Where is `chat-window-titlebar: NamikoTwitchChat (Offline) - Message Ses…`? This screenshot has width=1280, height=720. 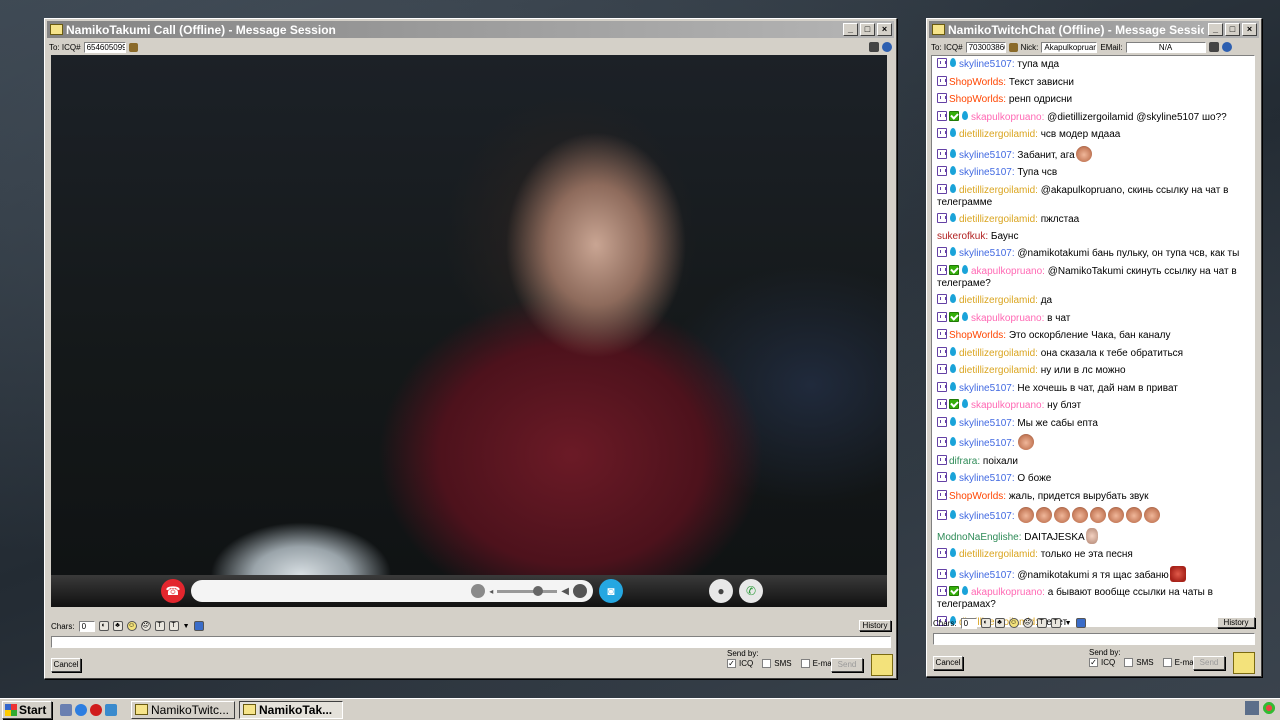
chat-window-titlebar: NamikoTwitchChat (Offline) - Message Ses… is located at coordinates (1094, 29).